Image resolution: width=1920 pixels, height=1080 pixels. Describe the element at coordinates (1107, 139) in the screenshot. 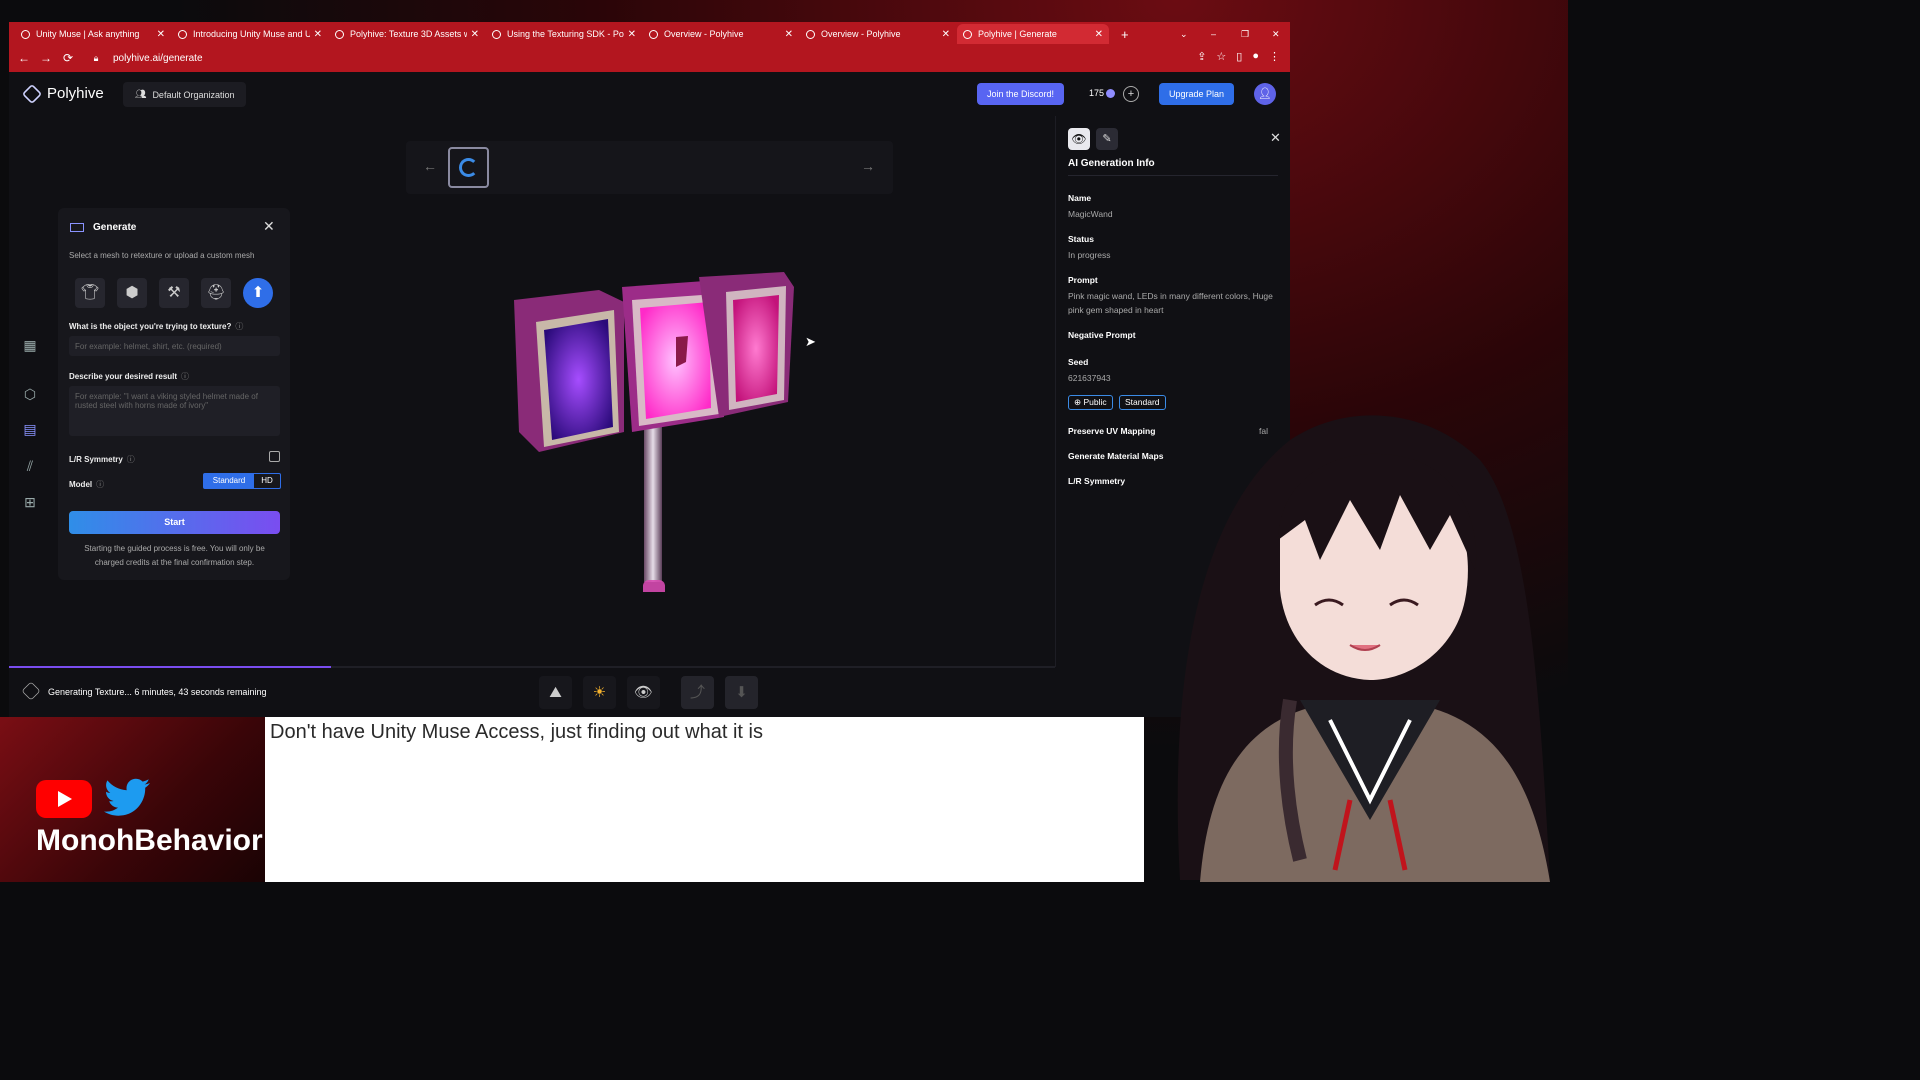

I see `brush-icon: ✎` at that location.